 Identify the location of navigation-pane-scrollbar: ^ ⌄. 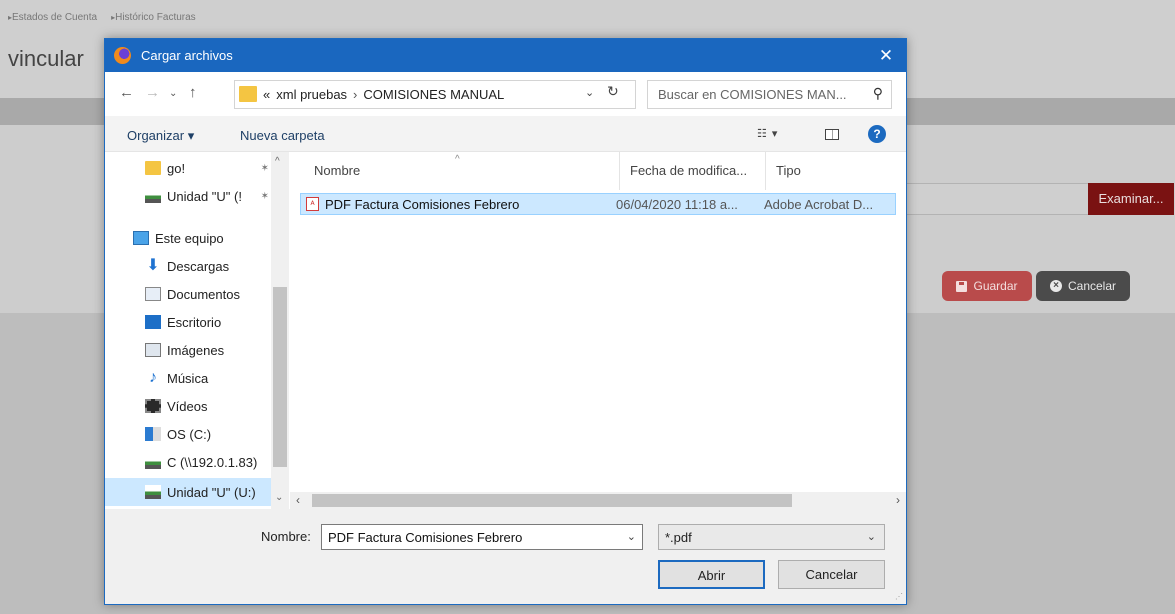
(280, 330).